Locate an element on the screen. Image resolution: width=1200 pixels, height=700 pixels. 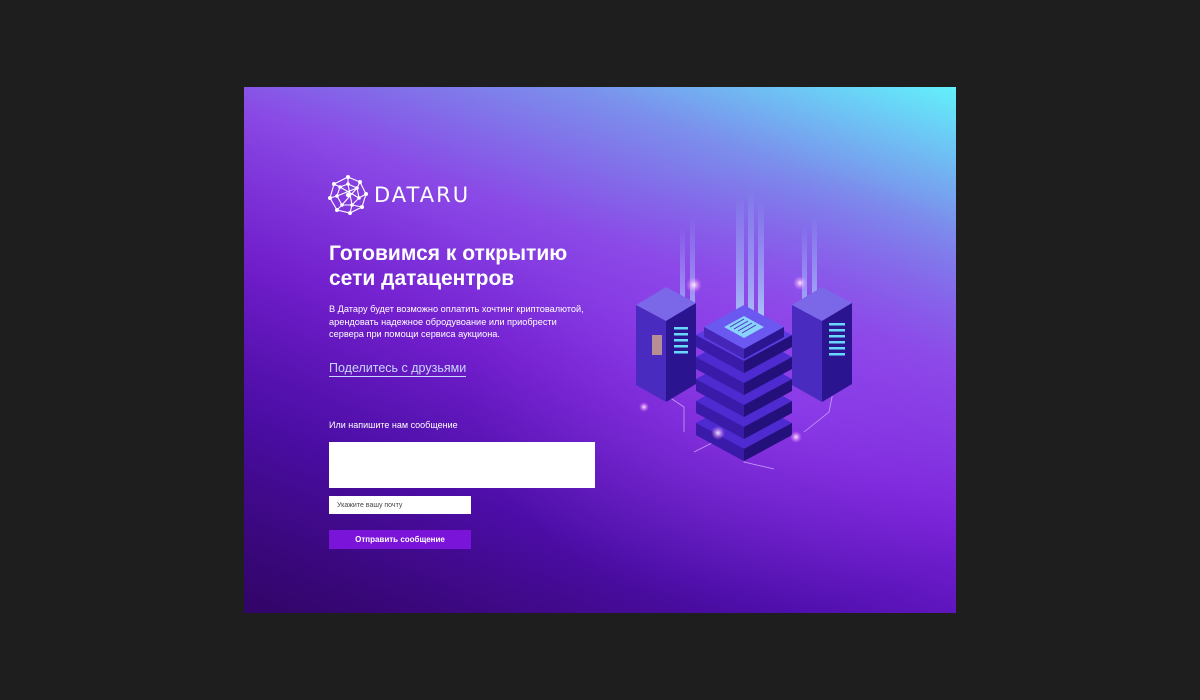
message-form-label: Или напишите нам сообщение is located at coordinates (393, 425).